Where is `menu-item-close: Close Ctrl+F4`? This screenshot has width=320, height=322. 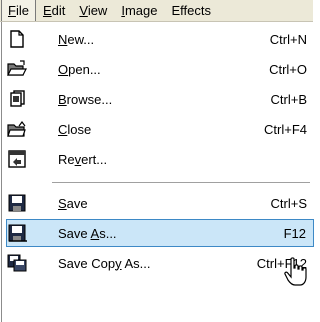
menu-item-close: Close Ctrl+F4 is located at coordinates (160, 129).